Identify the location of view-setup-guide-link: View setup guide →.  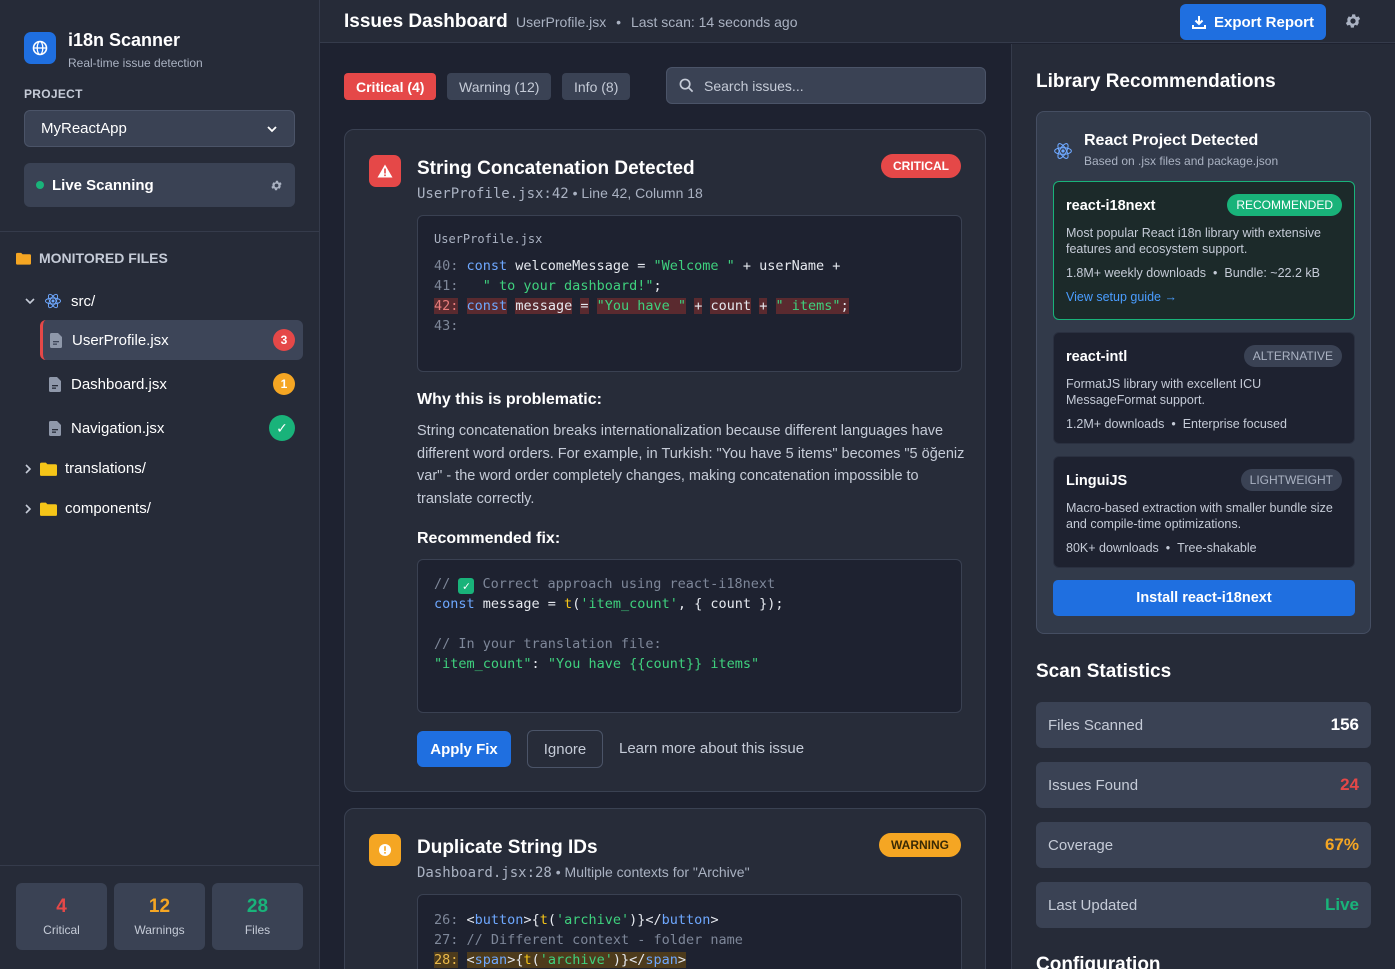
(1121, 297).